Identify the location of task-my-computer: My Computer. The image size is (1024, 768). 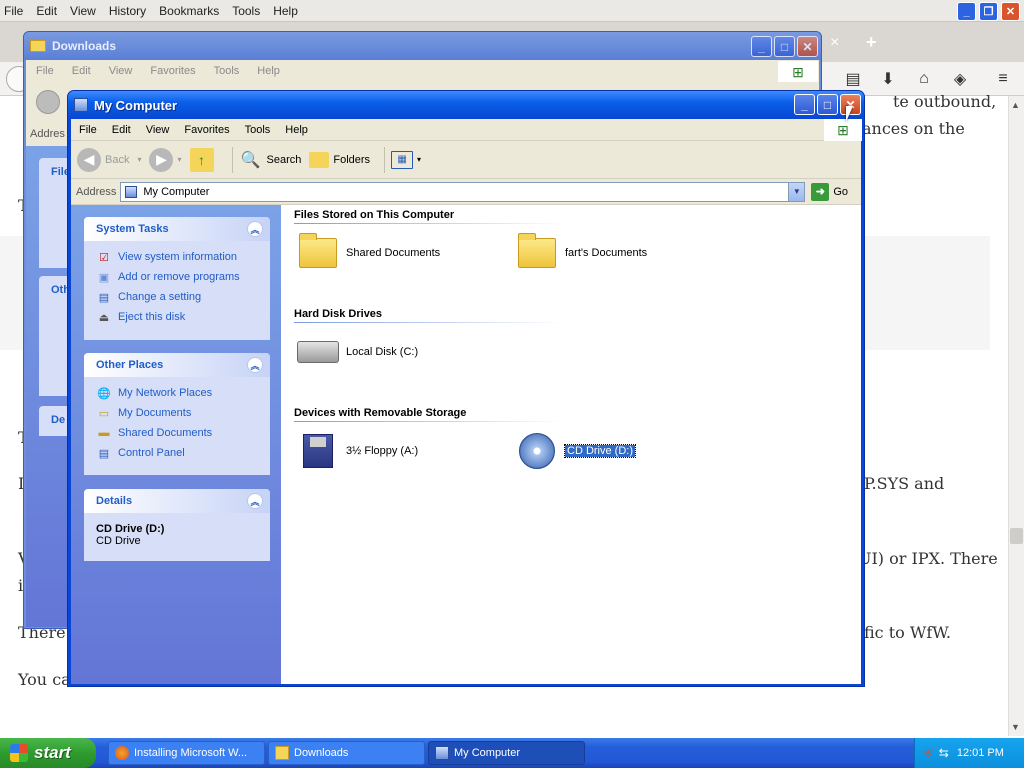
(506, 753).